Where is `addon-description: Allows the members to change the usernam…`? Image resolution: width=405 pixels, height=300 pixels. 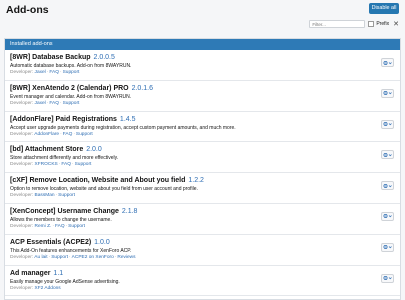
addon-description: Allows the members to change the usernam… is located at coordinates (61, 219).